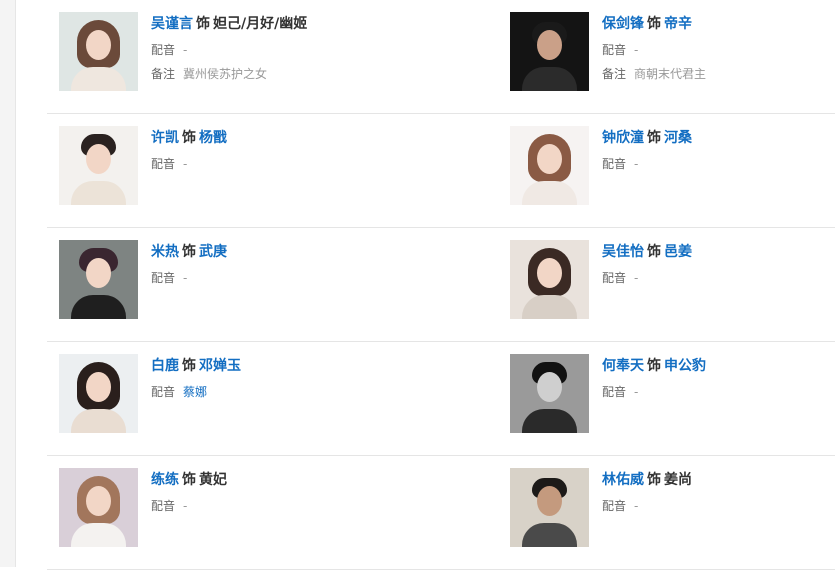 Image resolution: width=835 pixels, height=570 pixels. What do you see at coordinates (165, 366) in the screenshot?
I see `actor-name-link: 白鹿` at bounding box center [165, 366].